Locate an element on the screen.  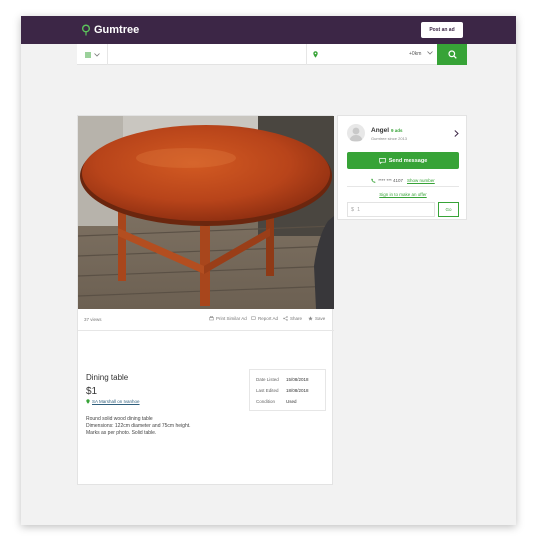
save-label: Save is located at coordinates (320, 318).